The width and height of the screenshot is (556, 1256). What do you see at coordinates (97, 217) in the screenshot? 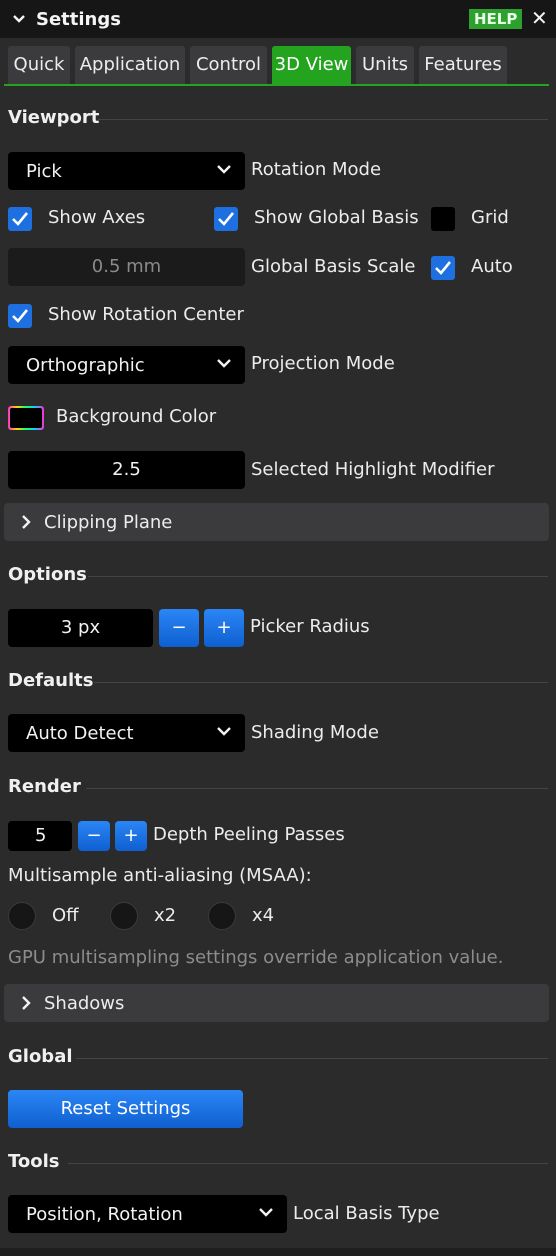
I see `show-axes-label: Show Axes` at bounding box center [97, 217].